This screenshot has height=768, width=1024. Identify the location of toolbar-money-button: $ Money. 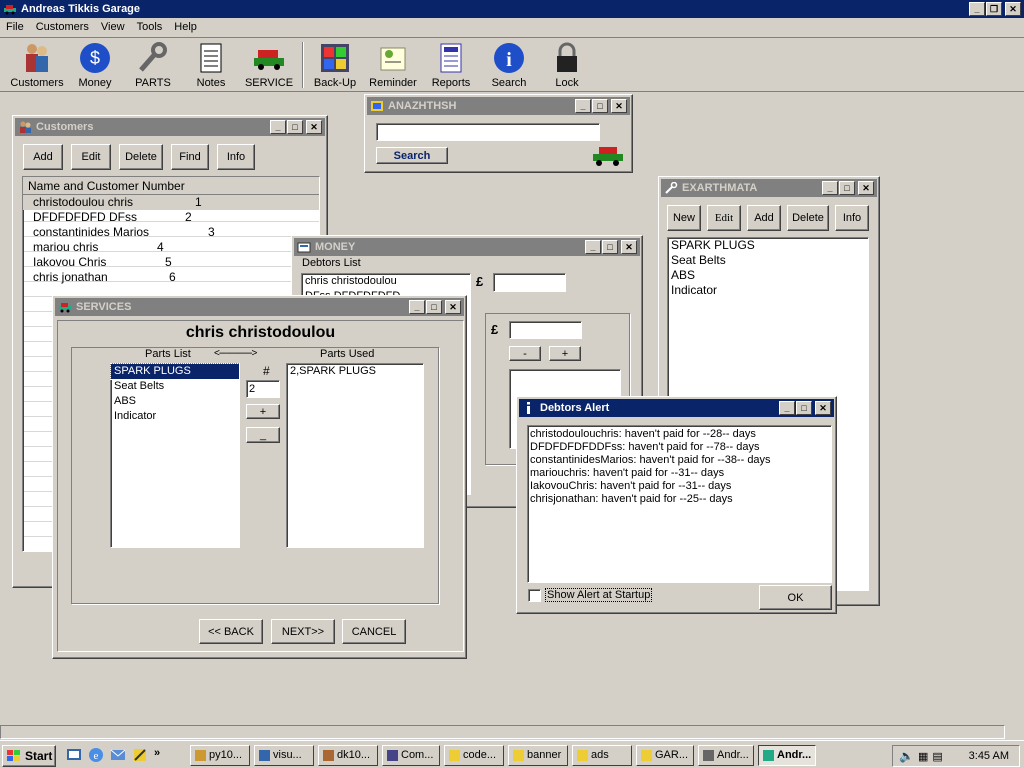
(95, 63).